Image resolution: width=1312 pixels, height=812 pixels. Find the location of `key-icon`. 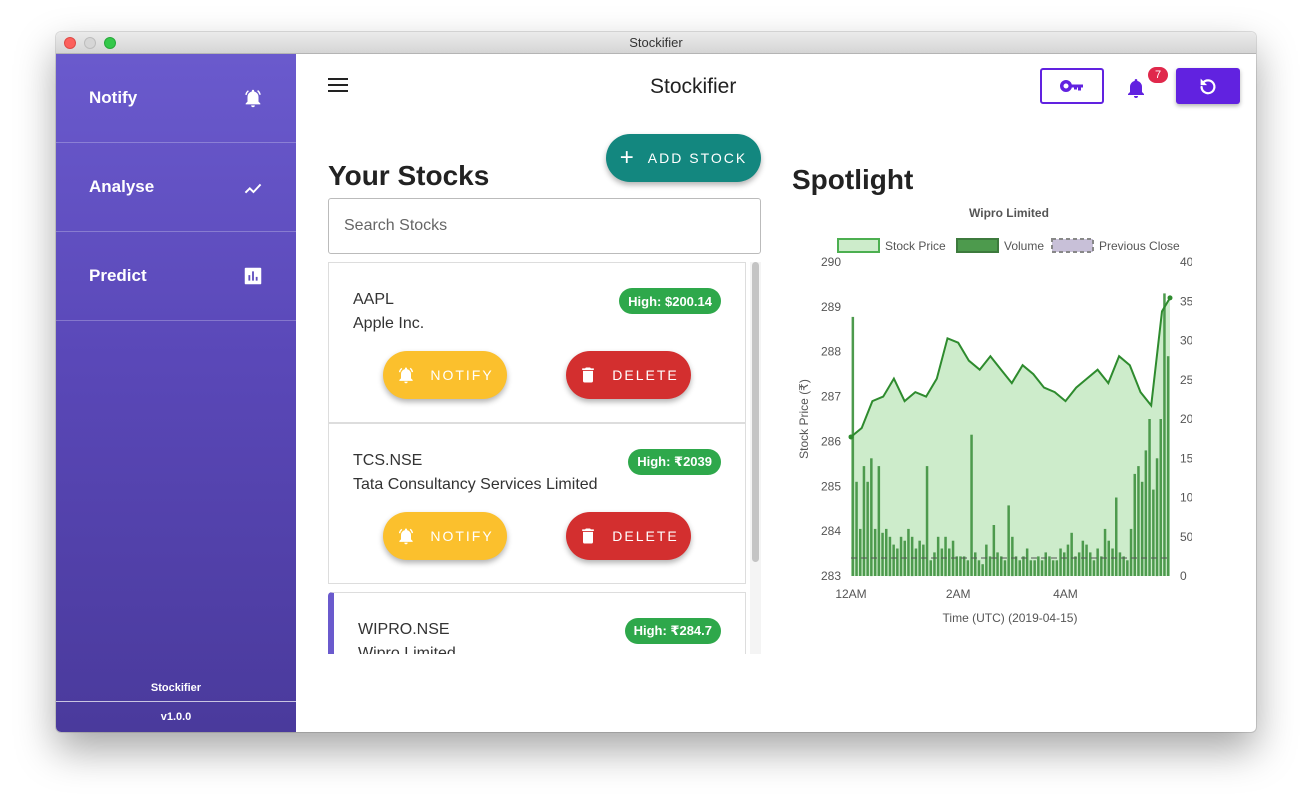

key-icon is located at coordinates (1071, 86).